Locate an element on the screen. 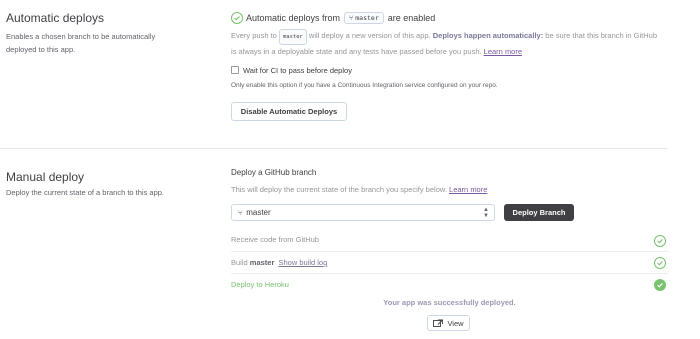 This screenshot has width=700, height=339. view-label: View is located at coordinates (455, 323).